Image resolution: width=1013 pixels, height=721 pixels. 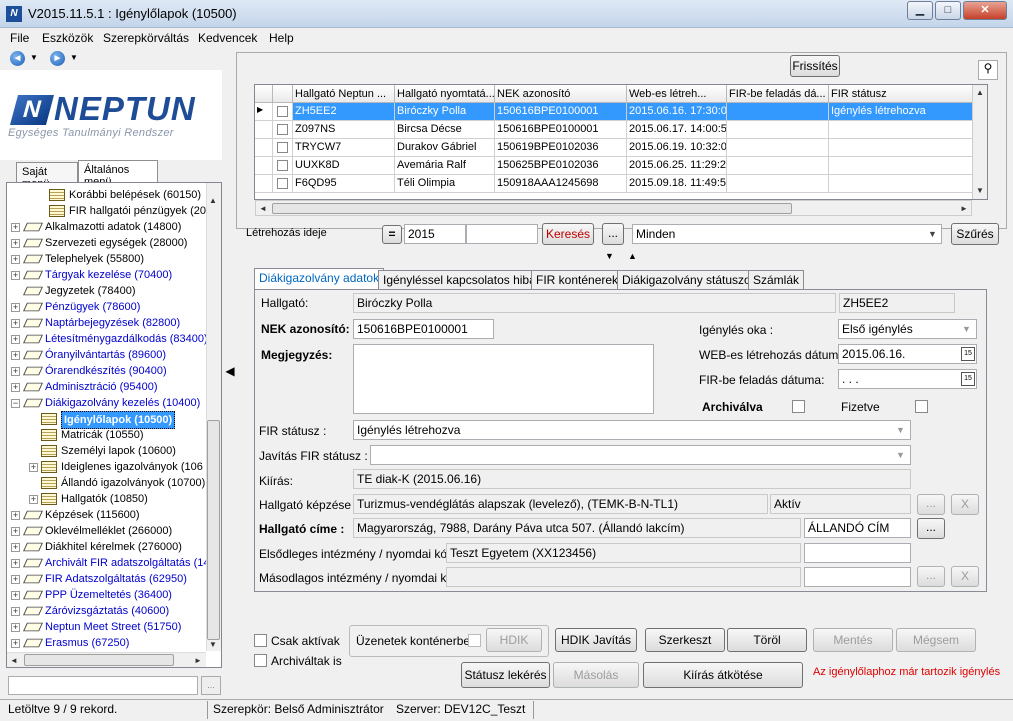 What do you see at coordinates (901, 112) in the screenshot?
I see `grid-cell: Igénylés létrehozva` at bounding box center [901, 112].